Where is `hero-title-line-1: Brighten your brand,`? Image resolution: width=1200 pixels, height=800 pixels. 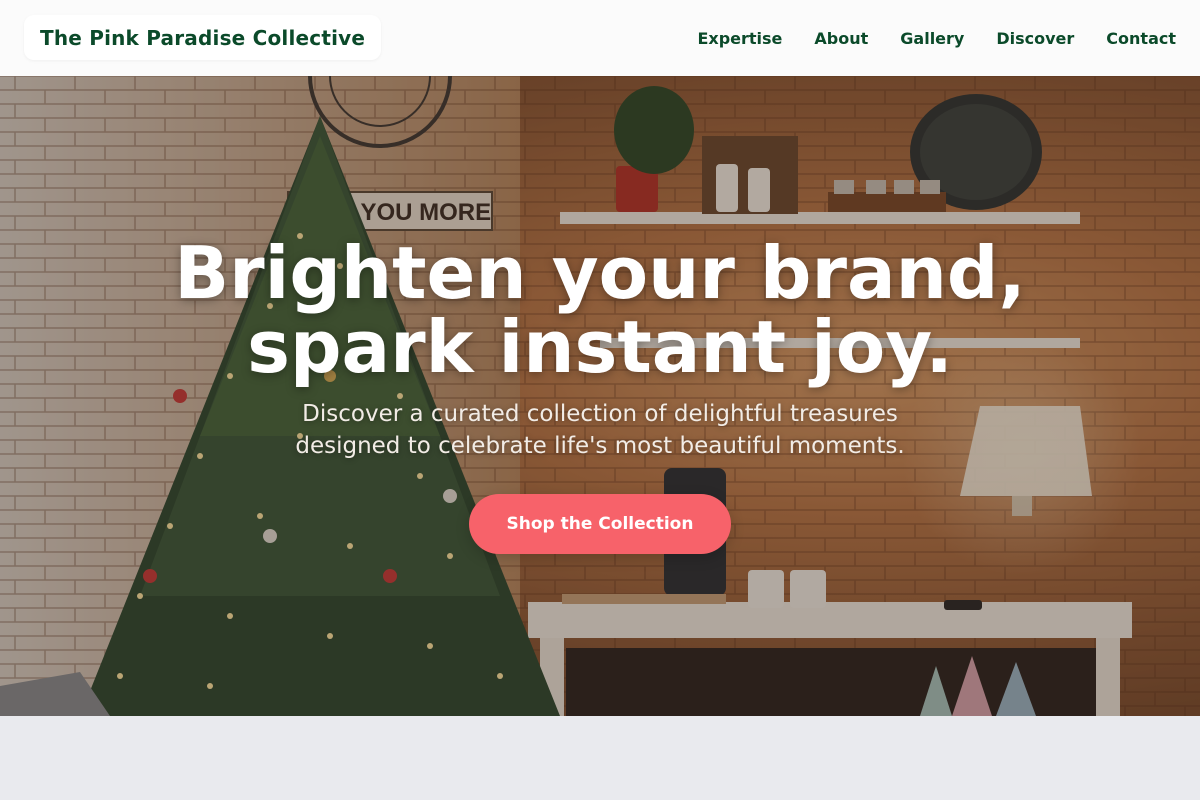 hero-title-line-1: Brighten your brand, is located at coordinates (600, 273).